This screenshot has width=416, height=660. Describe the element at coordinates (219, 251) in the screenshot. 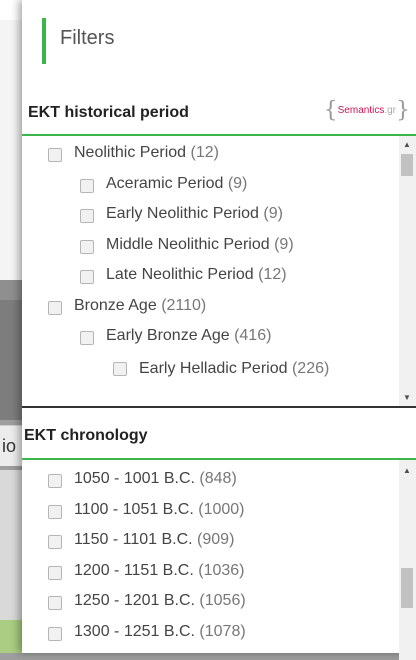

I see `list-item: Middle Neolithic Period (9)` at that location.